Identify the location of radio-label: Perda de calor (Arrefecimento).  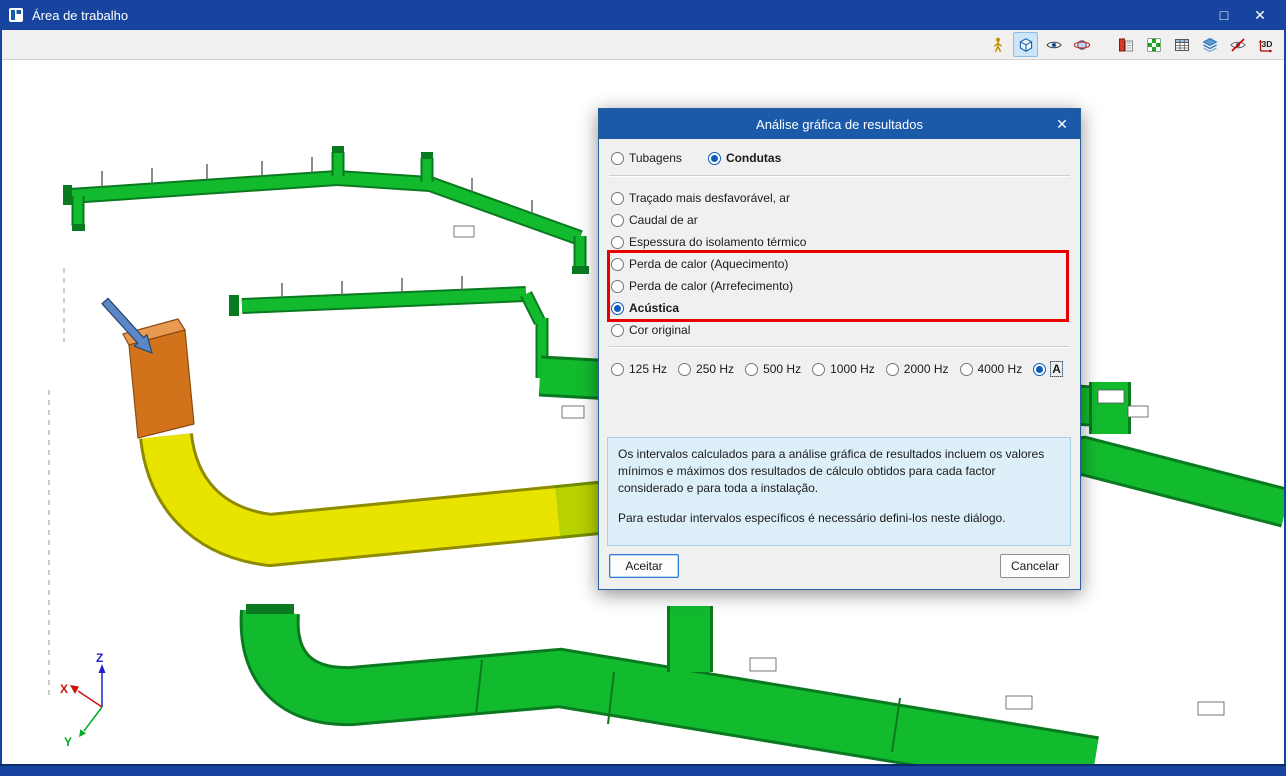
(711, 286).